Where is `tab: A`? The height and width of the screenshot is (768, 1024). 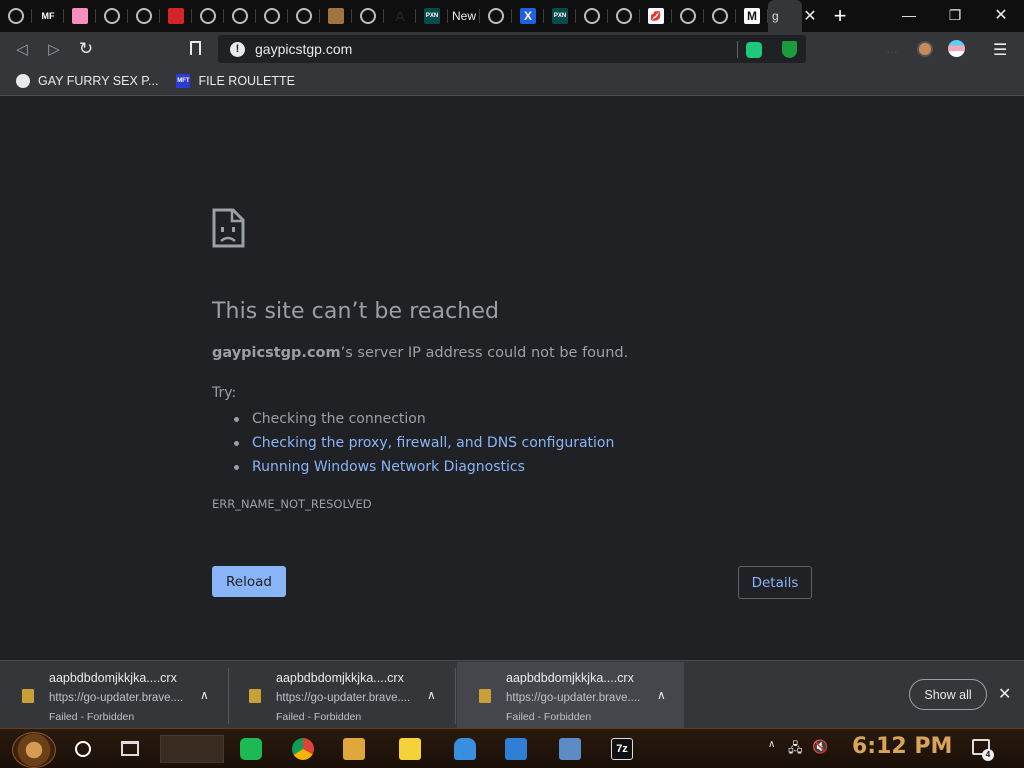
tab: A is located at coordinates (400, 16).